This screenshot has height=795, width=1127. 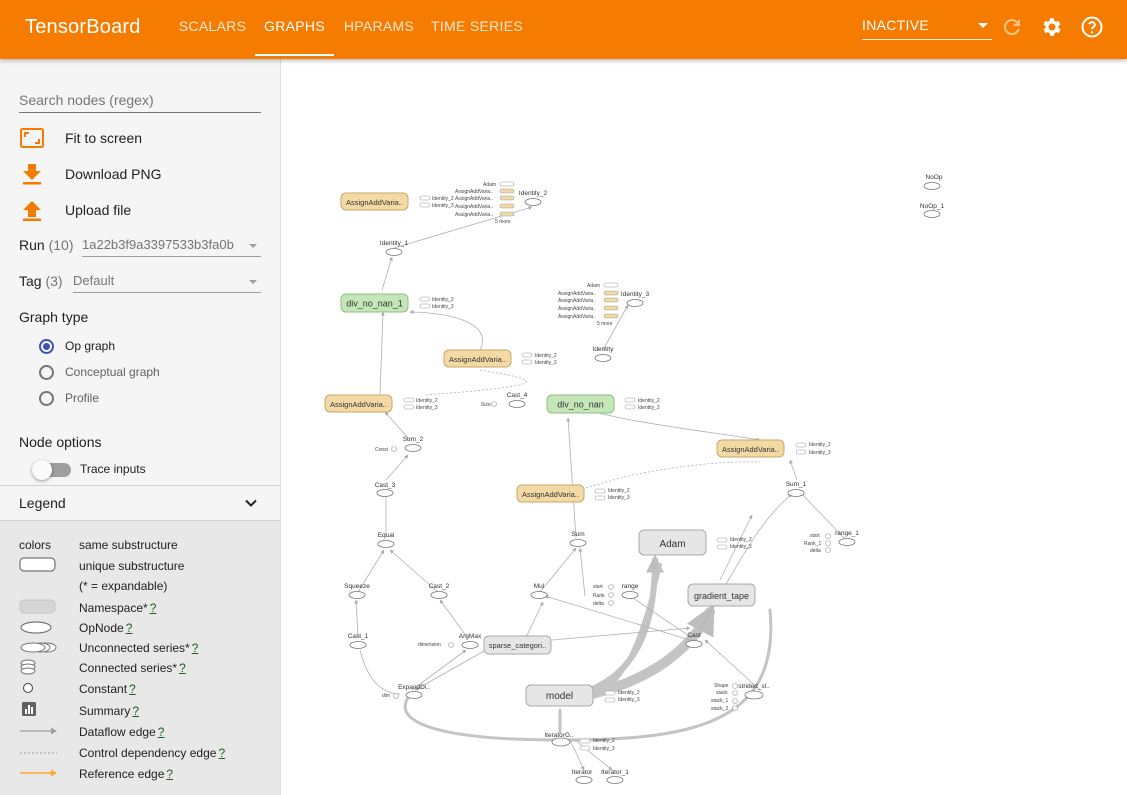 What do you see at coordinates (28, 688) in the screenshot?
I see `constant-symbol` at bounding box center [28, 688].